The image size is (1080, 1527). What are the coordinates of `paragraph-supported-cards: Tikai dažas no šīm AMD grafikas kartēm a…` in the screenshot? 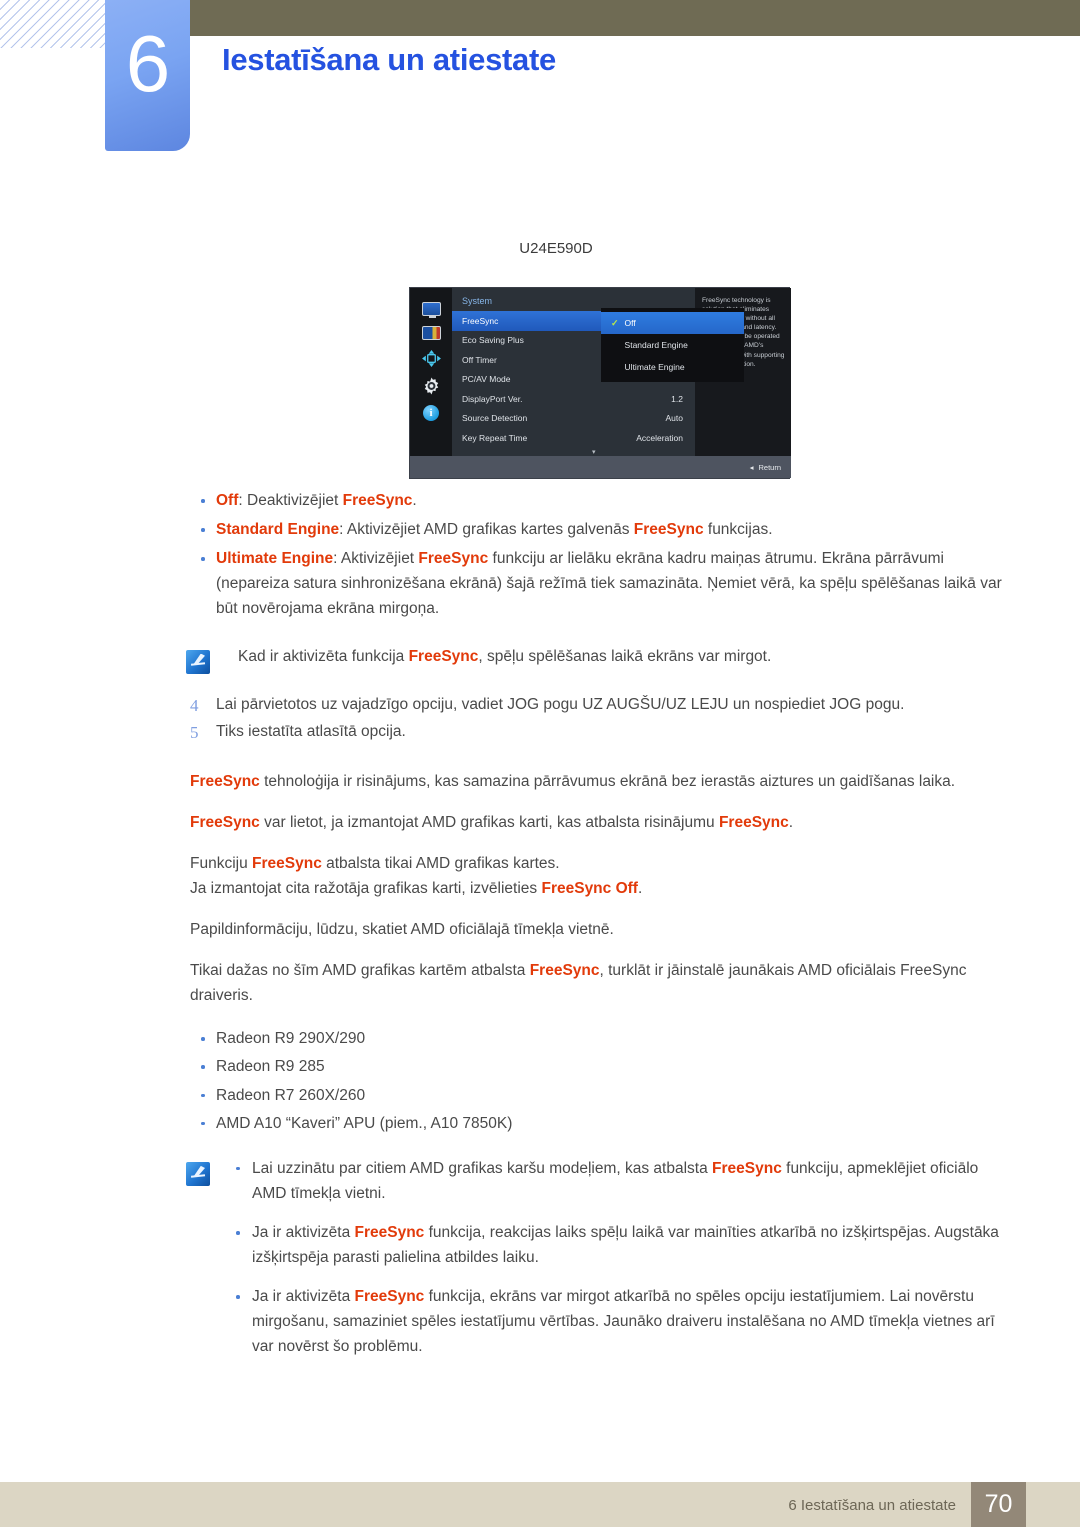 It's located at (540, 983).